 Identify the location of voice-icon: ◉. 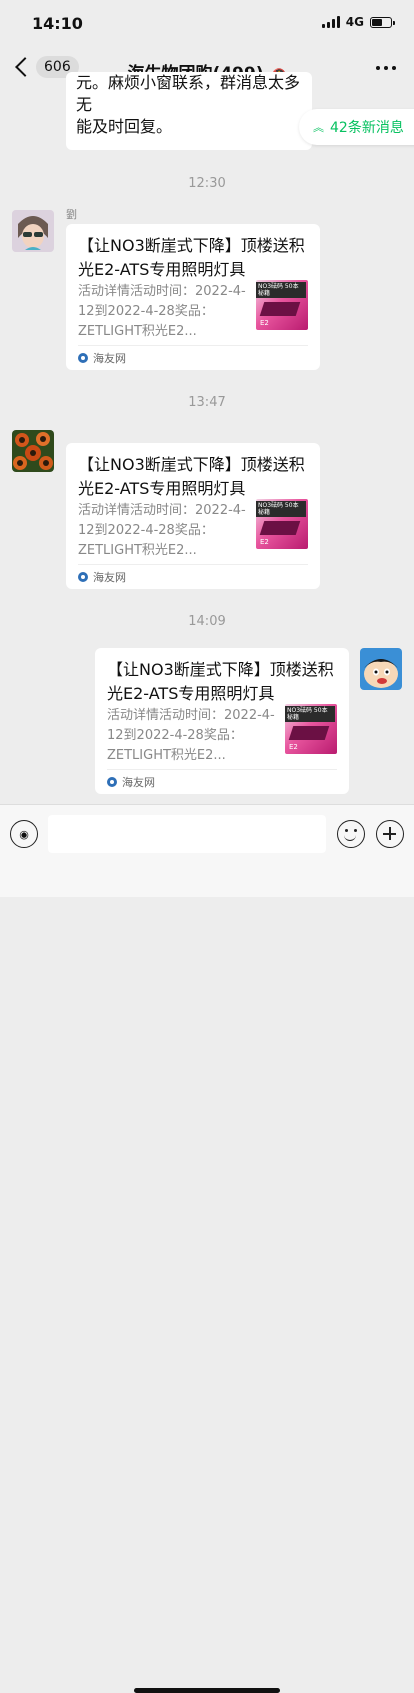
(24, 834).